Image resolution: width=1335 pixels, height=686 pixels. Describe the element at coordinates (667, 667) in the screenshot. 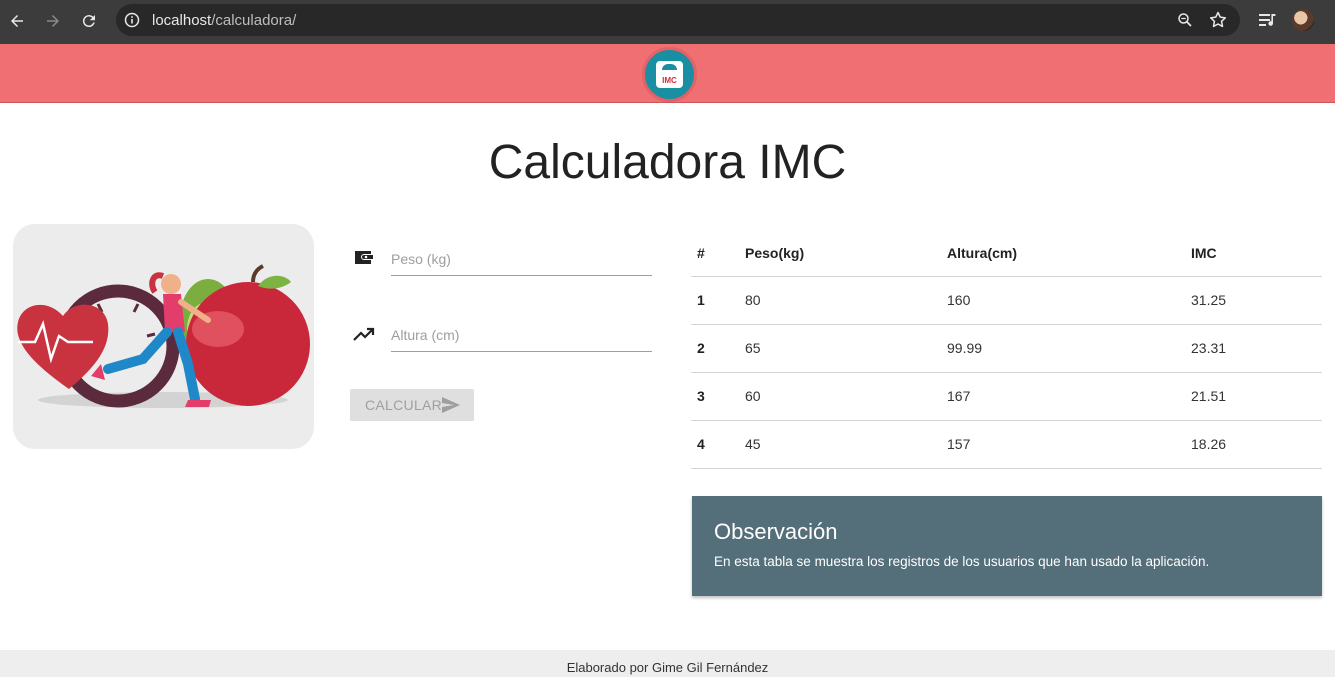

I see `footer-credit: Elaborado por Gime Gil Fernández` at that location.